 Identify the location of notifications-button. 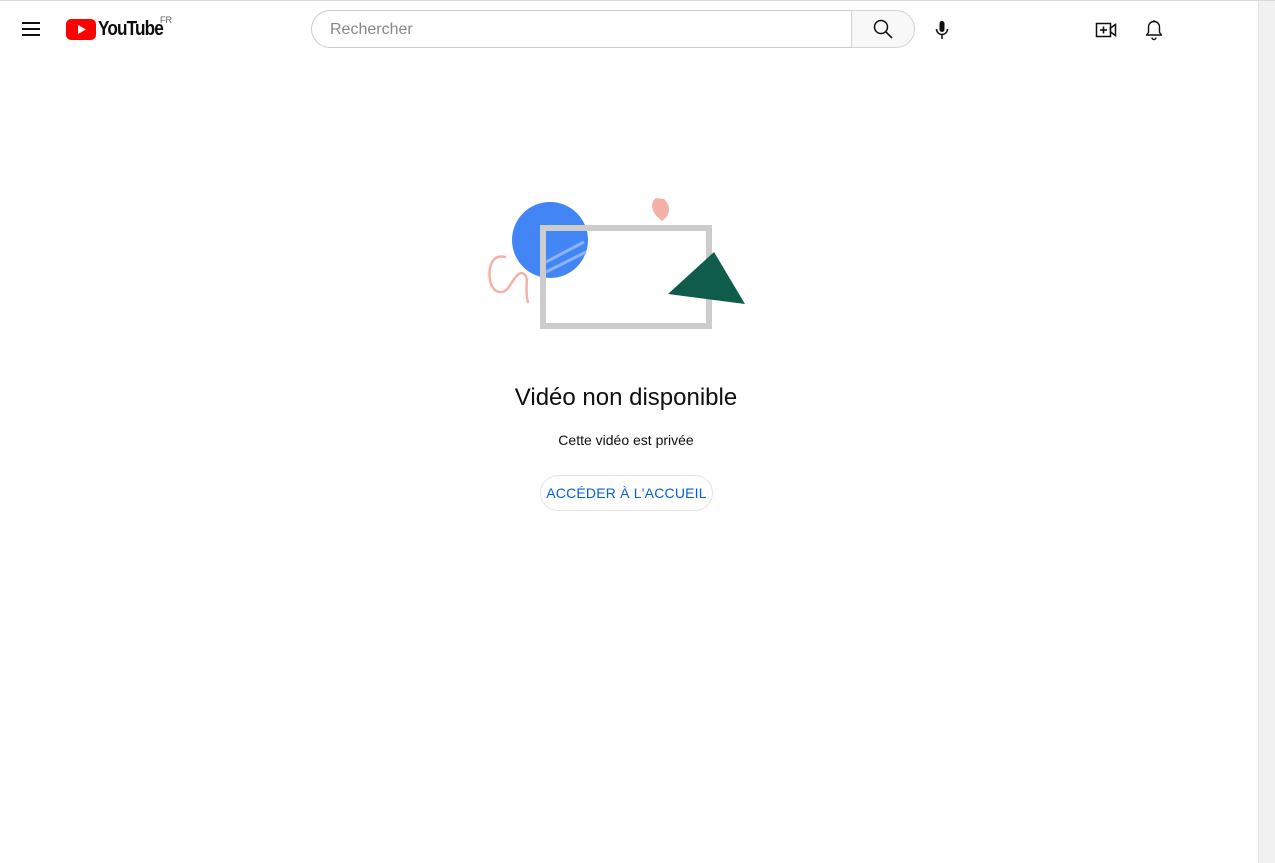
(1154, 30).